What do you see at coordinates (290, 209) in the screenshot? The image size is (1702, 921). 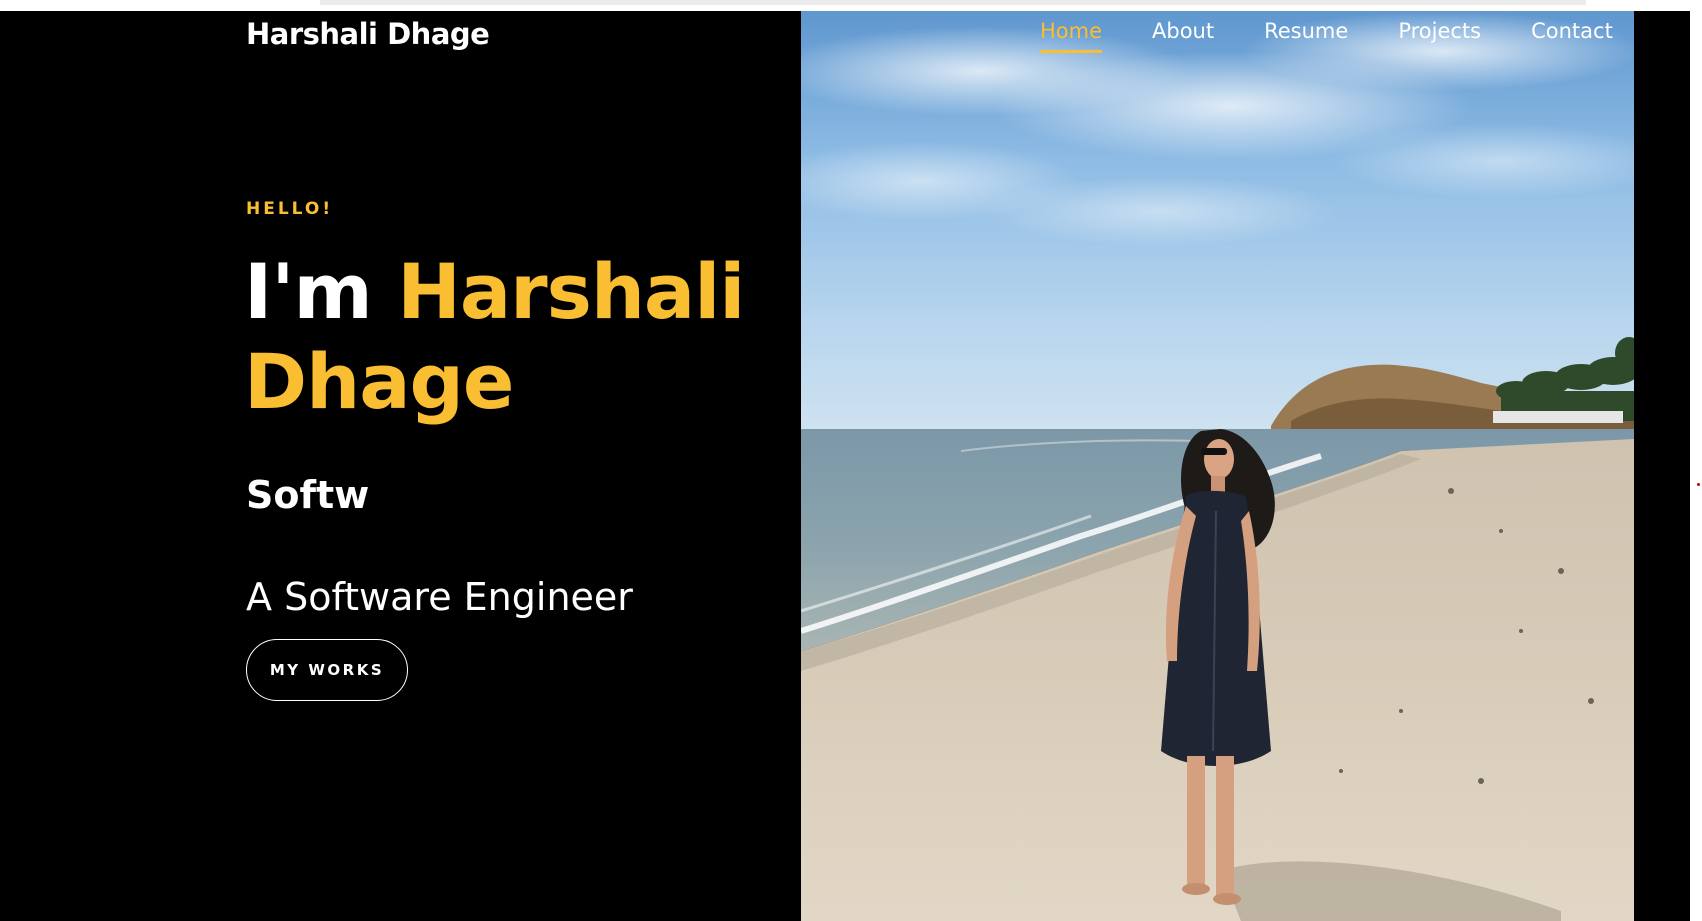 I see `hero-greeting: HELLO!` at bounding box center [290, 209].